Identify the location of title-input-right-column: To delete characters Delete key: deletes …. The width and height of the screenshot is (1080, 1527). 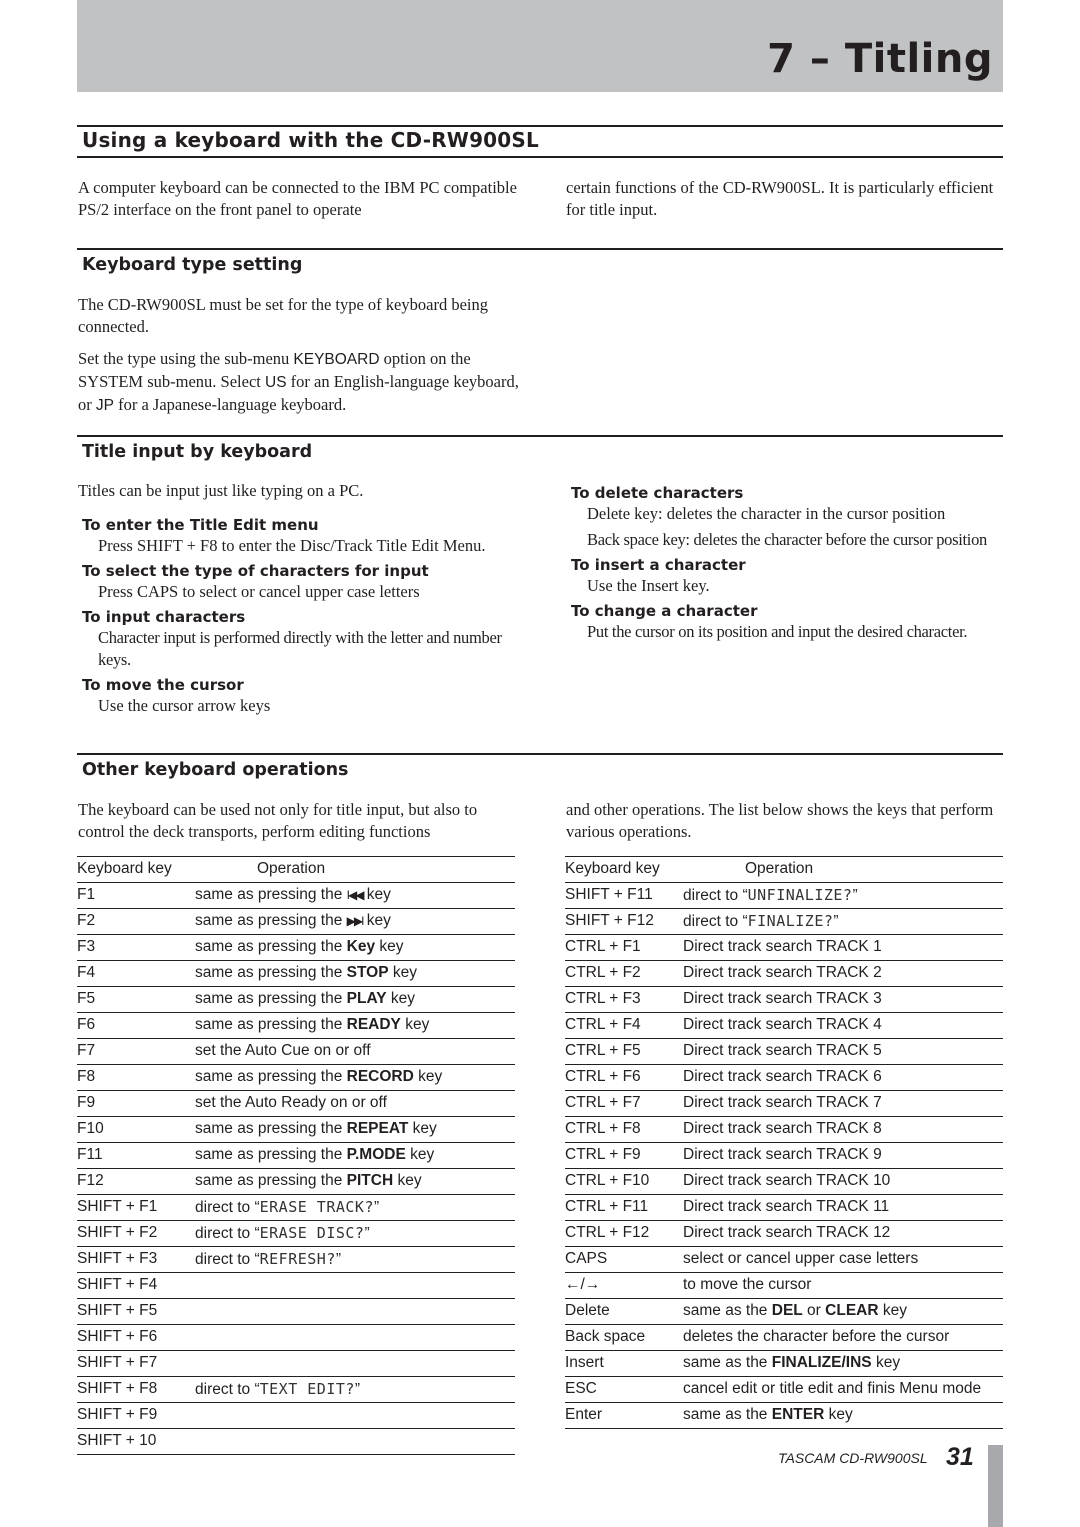
(791, 564).